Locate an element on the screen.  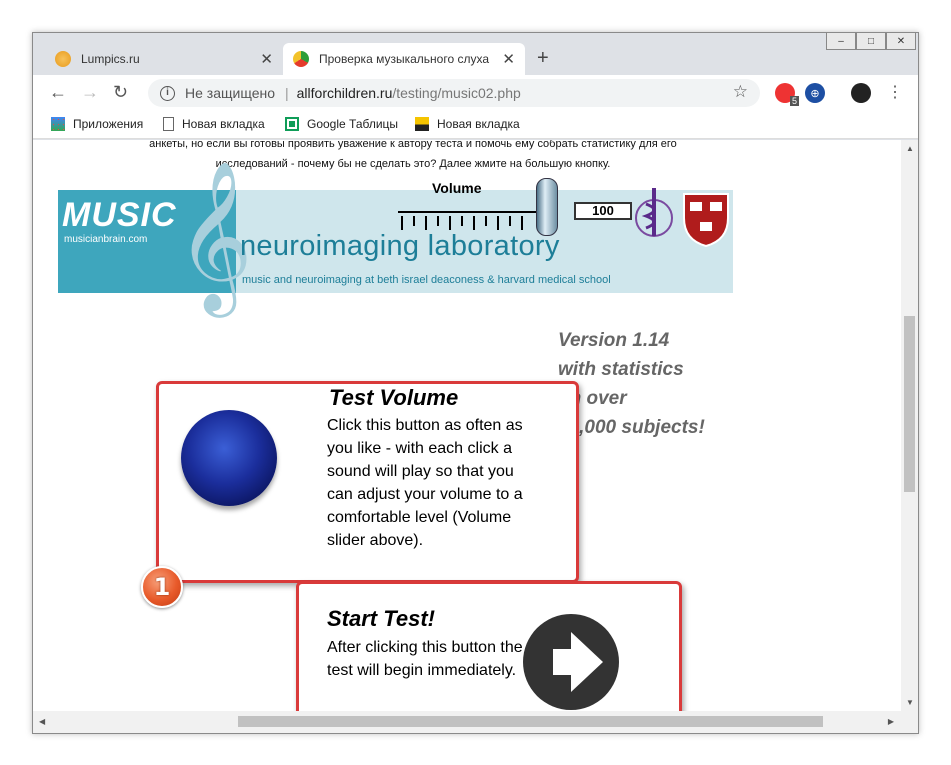
vertical-scroll-thumb is located at coordinates (909, 404).